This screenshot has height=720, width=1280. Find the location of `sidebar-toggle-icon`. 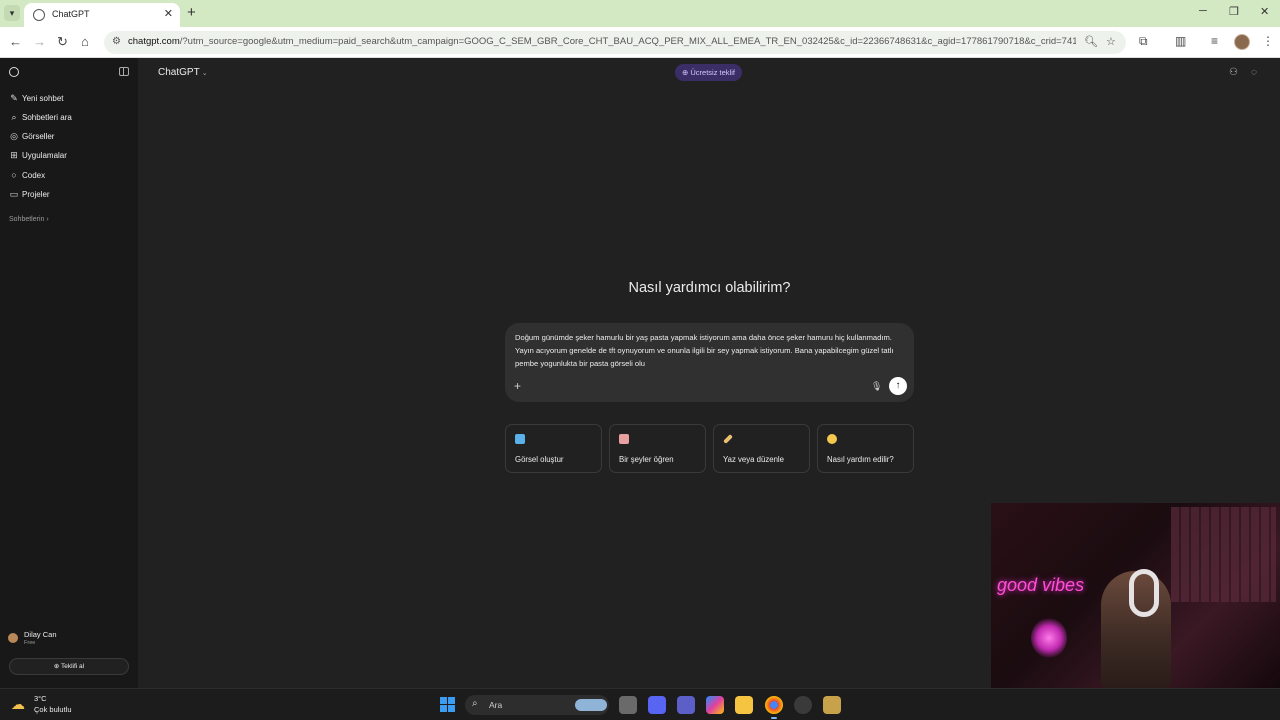

sidebar-toggle-icon is located at coordinates (124, 71).